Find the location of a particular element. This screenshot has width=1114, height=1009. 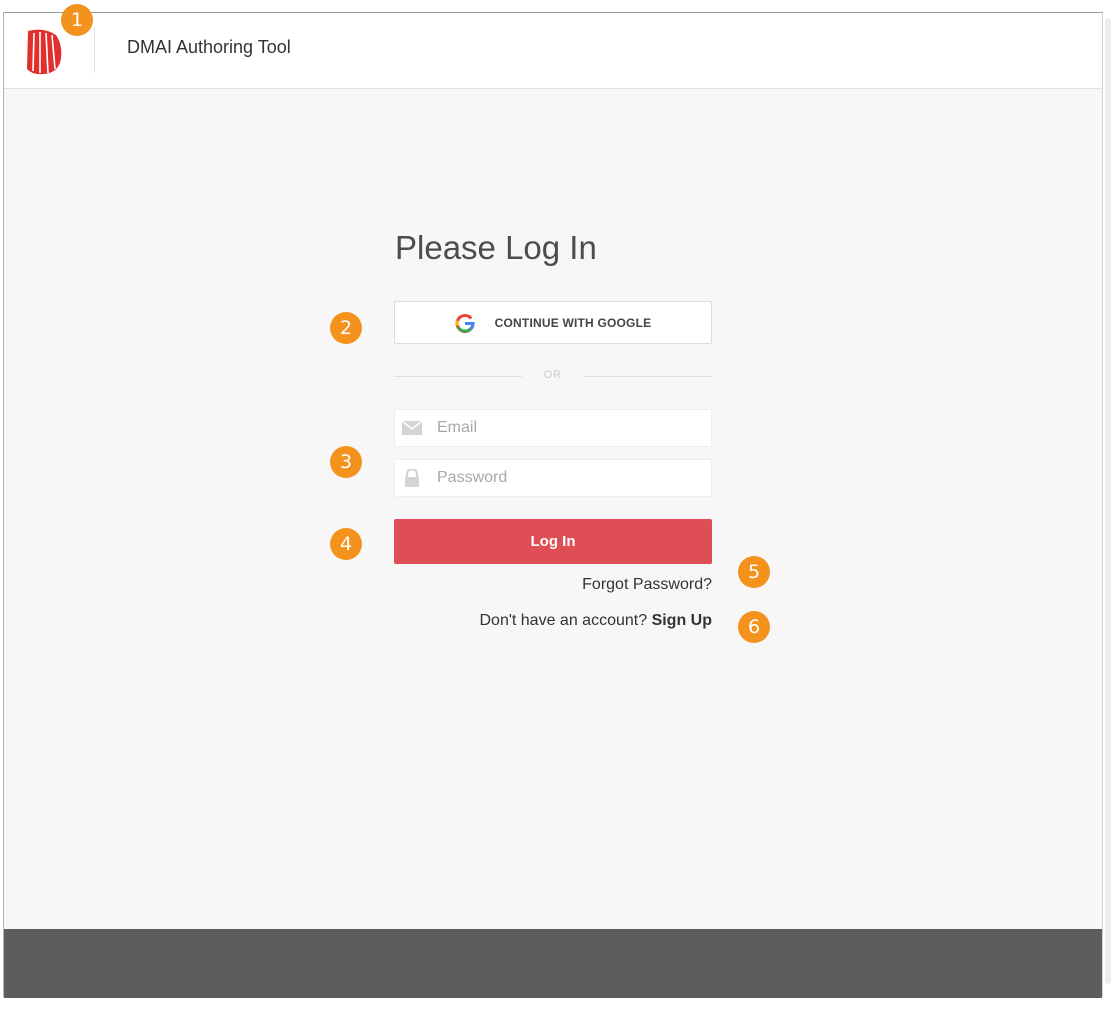

top-bar: DMAI Authoring Tool is located at coordinates (553, 51).